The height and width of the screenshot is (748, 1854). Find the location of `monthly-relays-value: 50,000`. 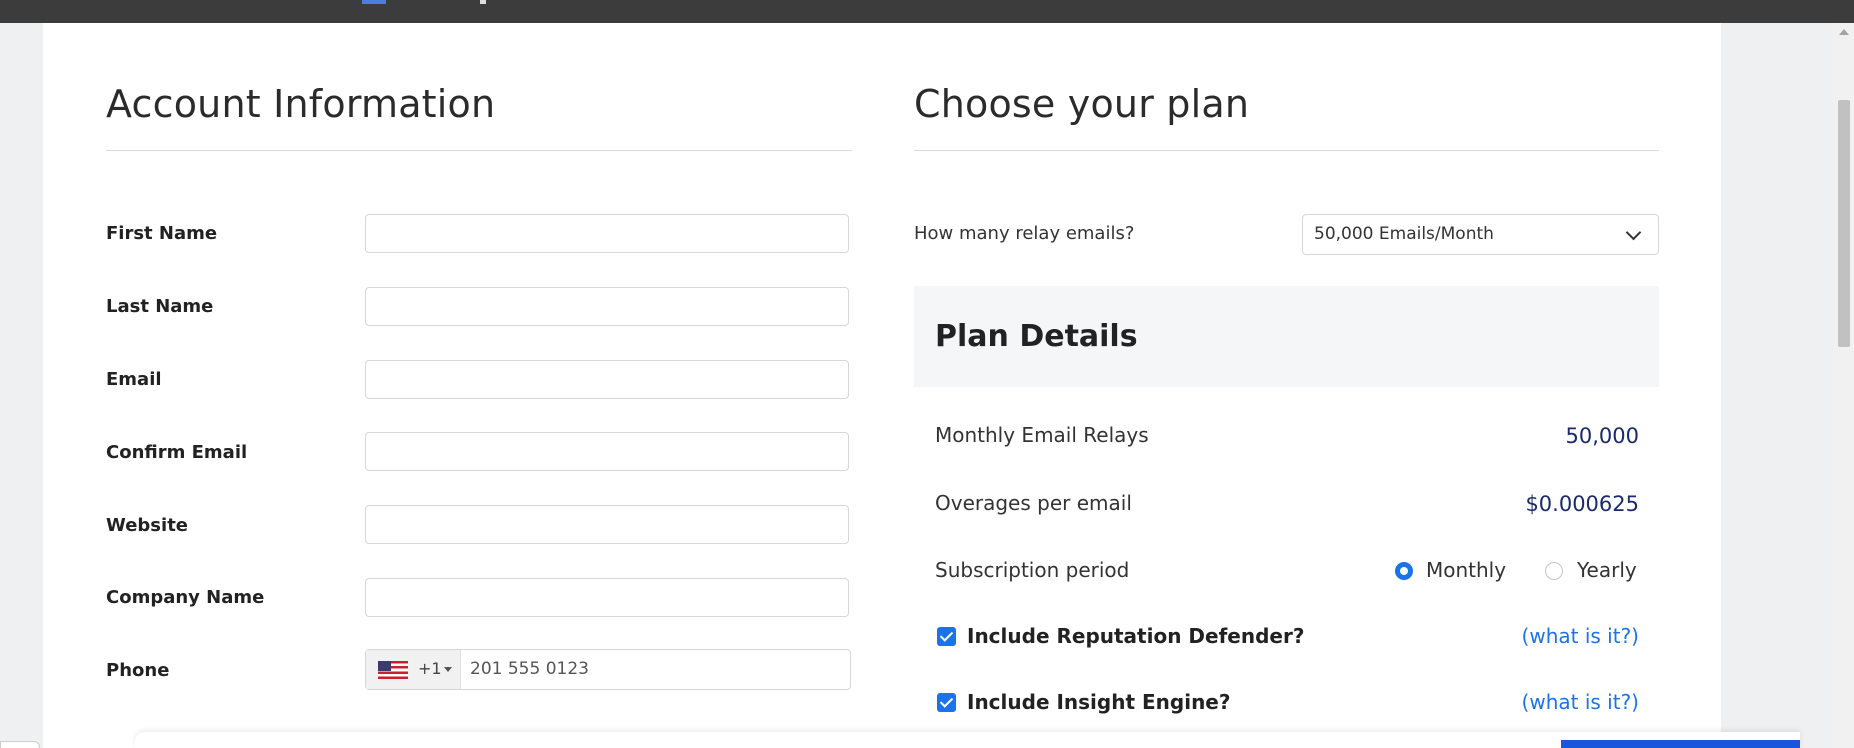

monthly-relays-value: 50,000 is located at coordinates (1602, 436).